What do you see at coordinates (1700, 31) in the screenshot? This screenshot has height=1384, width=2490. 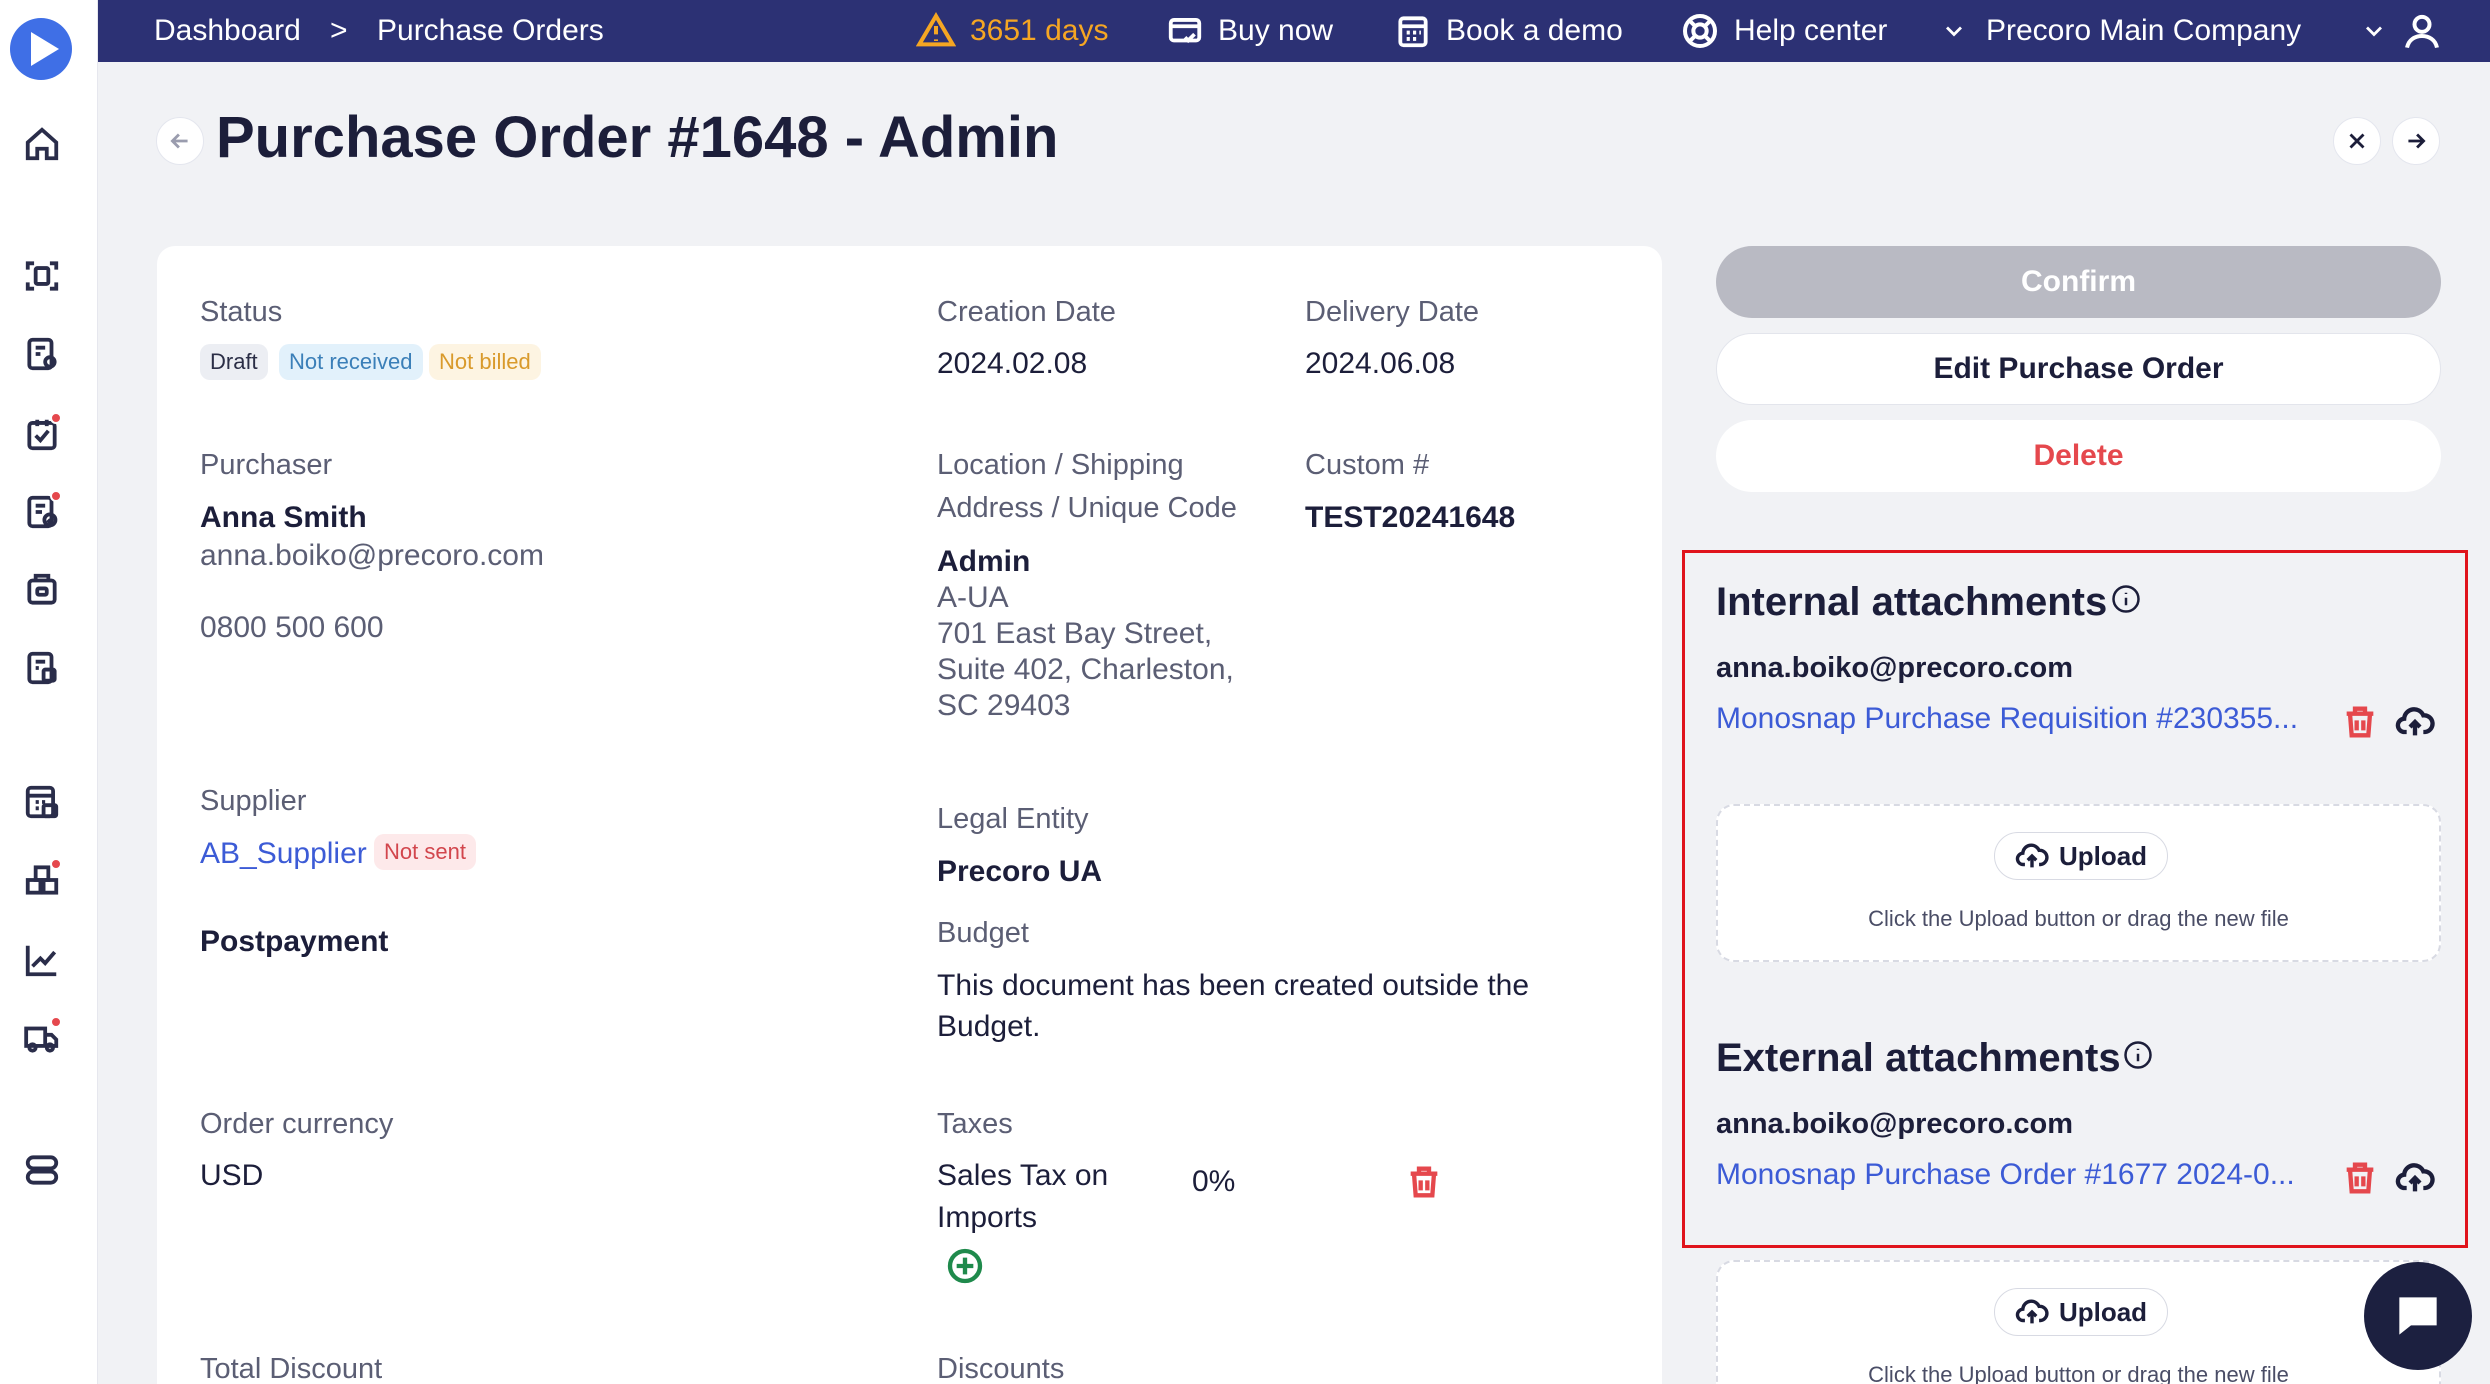 I see `lifebuoy-icon` at bounding box center [1700, 31].